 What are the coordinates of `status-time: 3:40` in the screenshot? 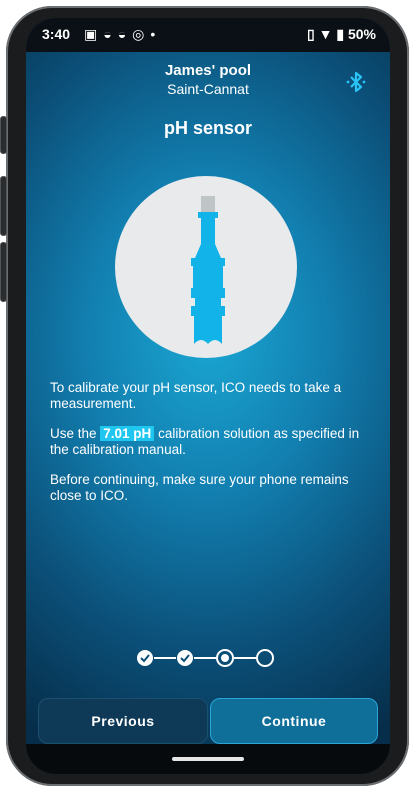 It's located at (56, 34).